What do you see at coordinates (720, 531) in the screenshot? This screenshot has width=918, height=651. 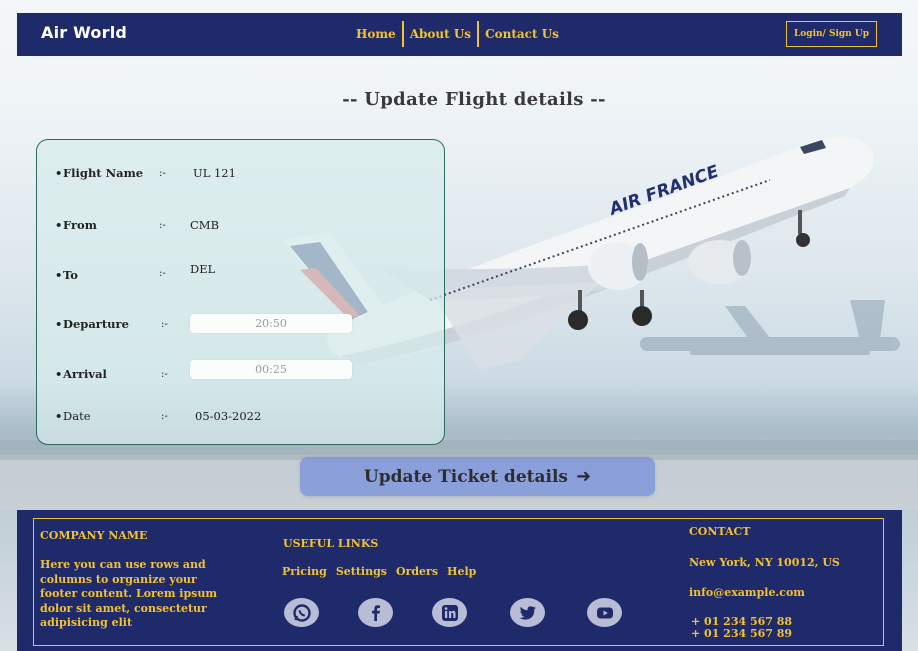 I see `contact-heading: CONTACT` at bounding box center [720, 531].